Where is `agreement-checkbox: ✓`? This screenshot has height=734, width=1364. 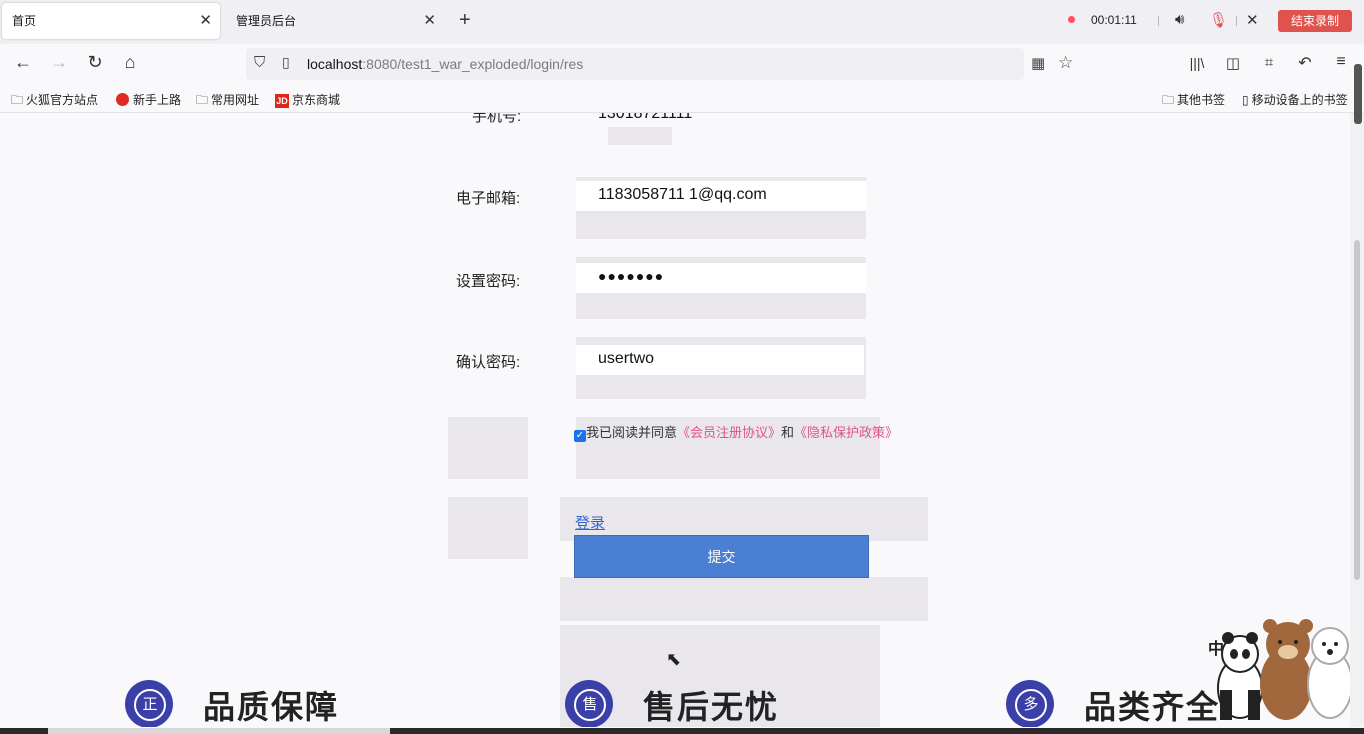
agreement-checkbox: ✓ is located at coordinates (580, 436).